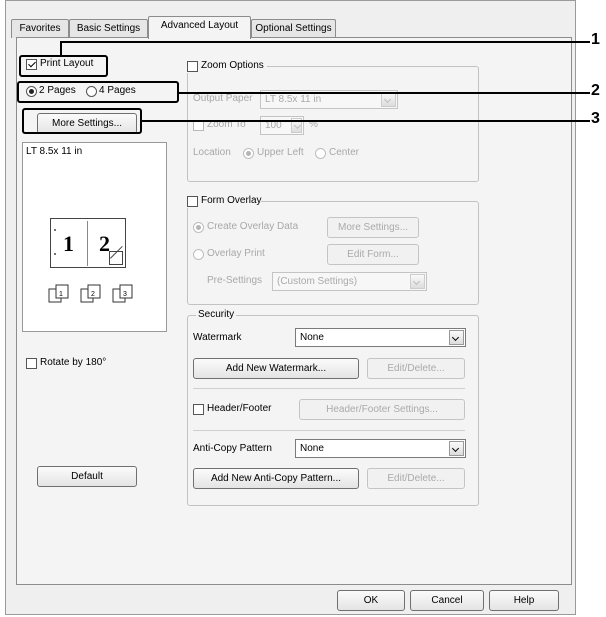 The image size is (606, 617). Describe the element at coordinates (198, 227) in the screenshot. I see `create-overlay-radio` at that location.